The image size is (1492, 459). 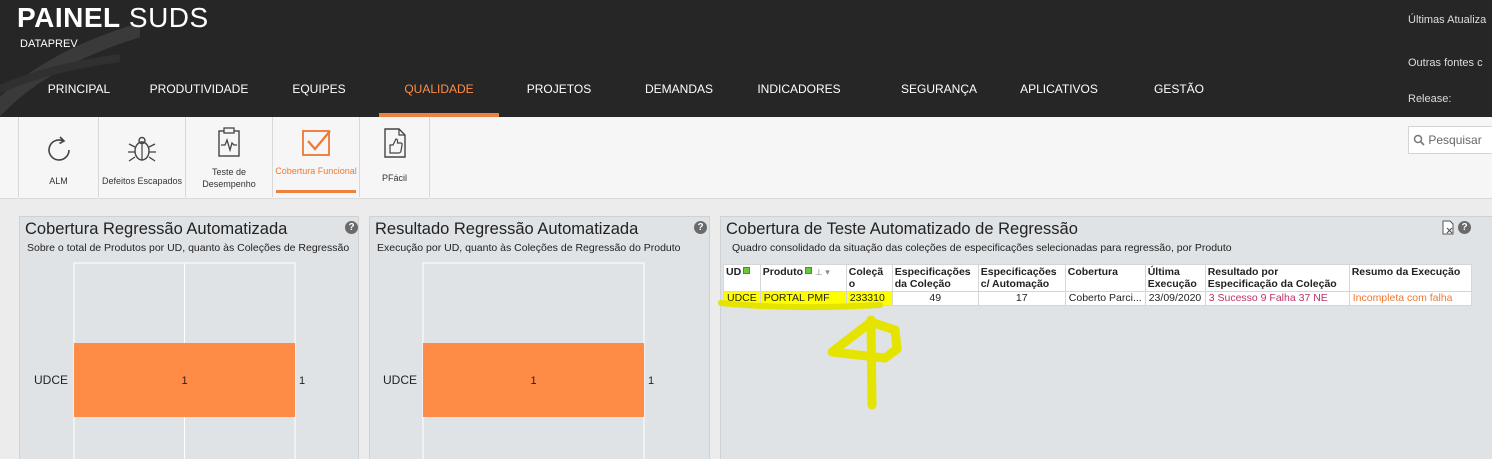 What do you see at coordinates (1406, 272) in the screenshot?
I see `col-resumo-label: Resumo da Execução` at bounding box center [1406, 272].